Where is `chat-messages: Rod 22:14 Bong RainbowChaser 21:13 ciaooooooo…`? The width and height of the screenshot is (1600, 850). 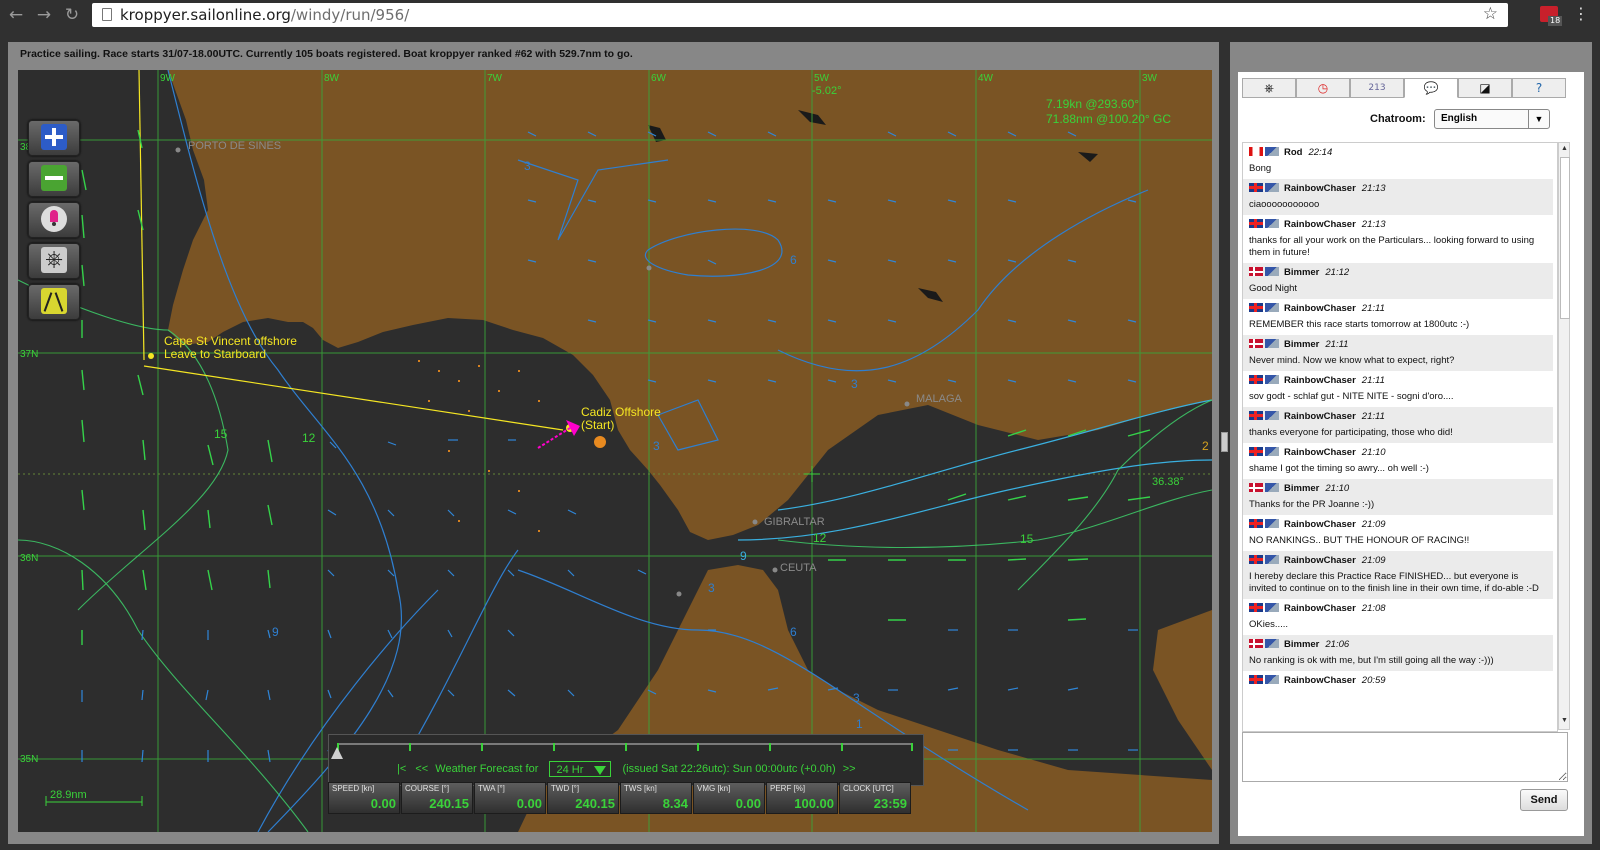
chat-messages: Rod 22:14 Bong RainbowChaser 21:13 ciaooooooo… is located at coordinates (1400, 437).